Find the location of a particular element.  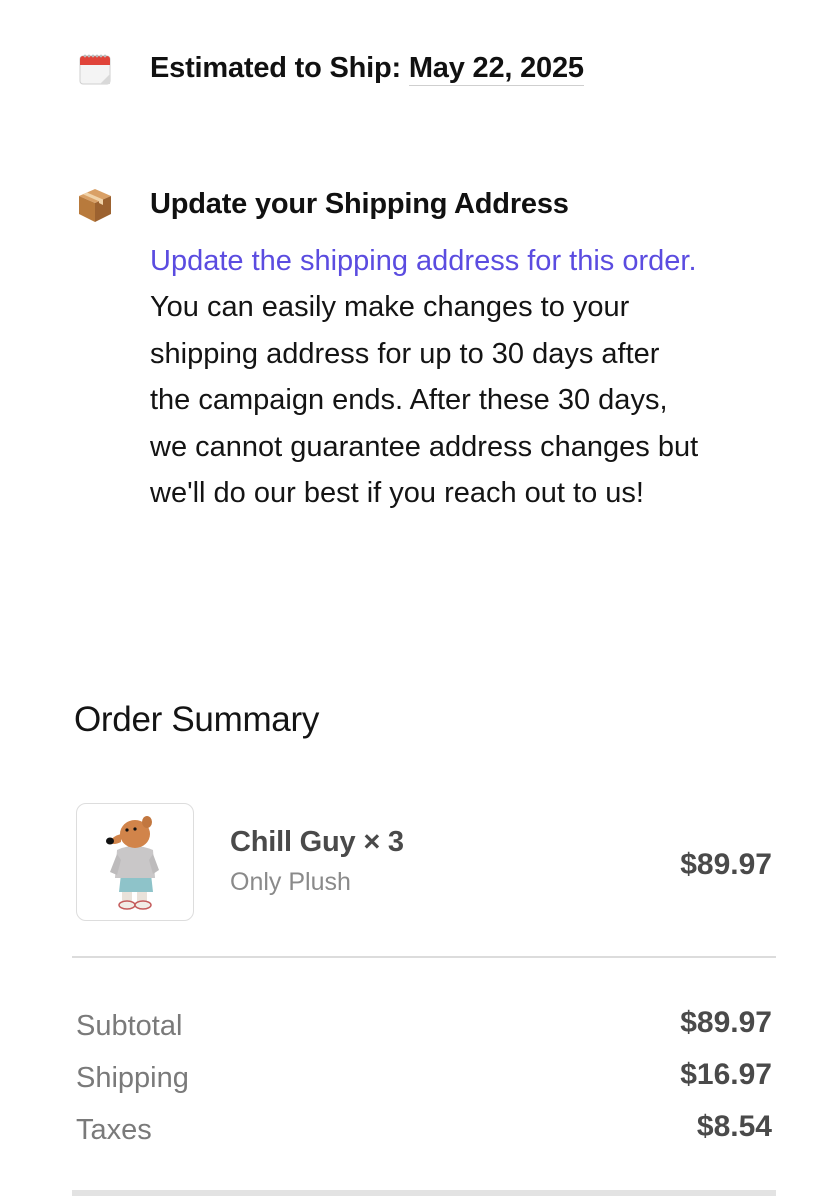

shipping-value: $16.97 is located at coordinates (726, 1074).